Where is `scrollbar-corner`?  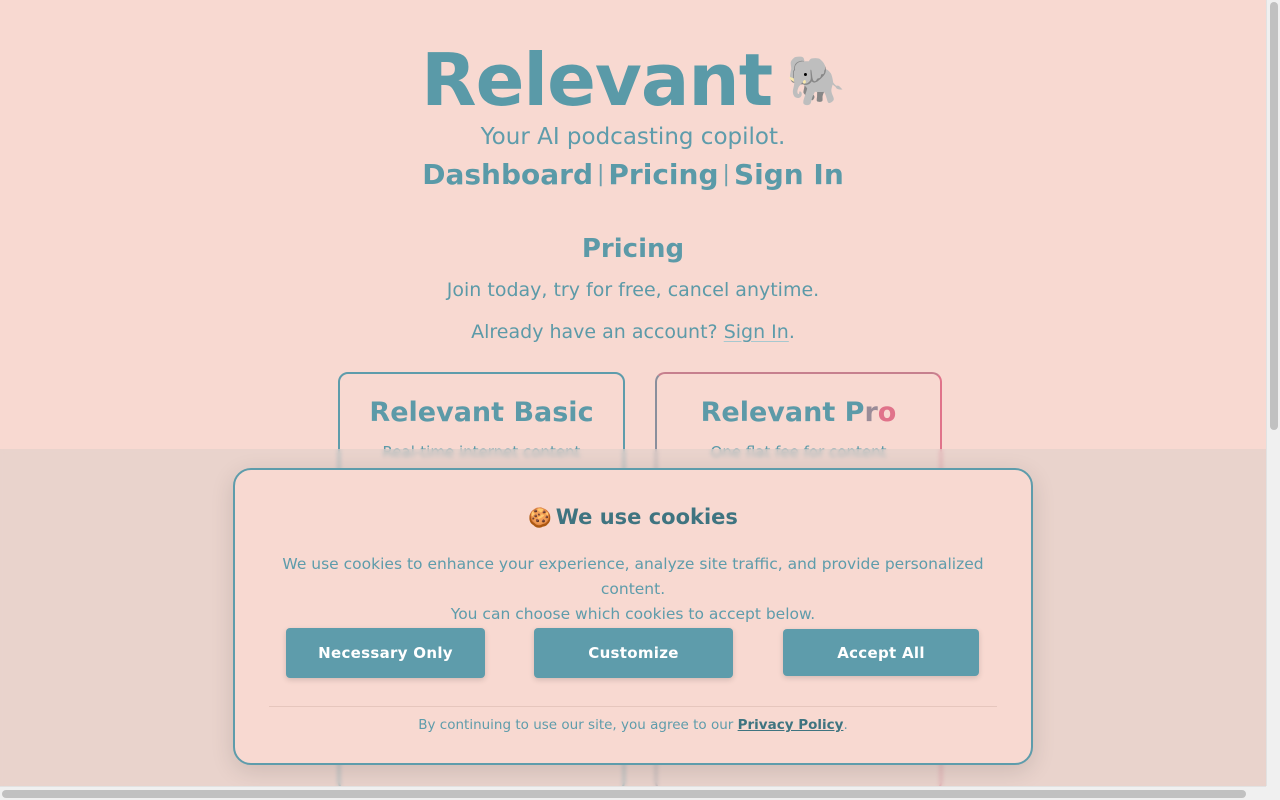 scrollbar-corner is located at coordinates (1273, 793).